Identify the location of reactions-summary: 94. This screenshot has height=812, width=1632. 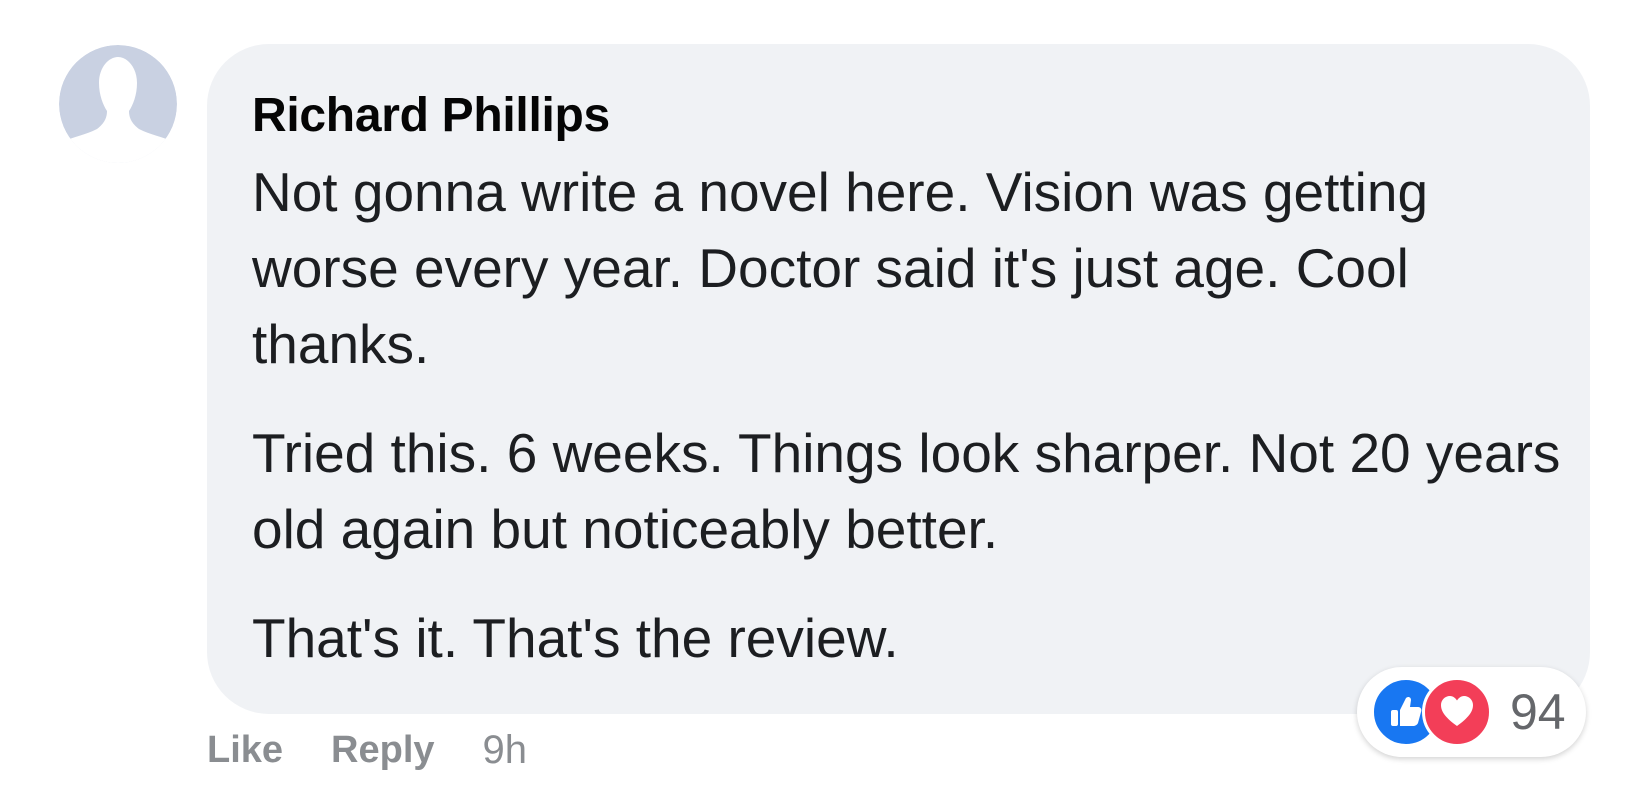
(1471, 712).